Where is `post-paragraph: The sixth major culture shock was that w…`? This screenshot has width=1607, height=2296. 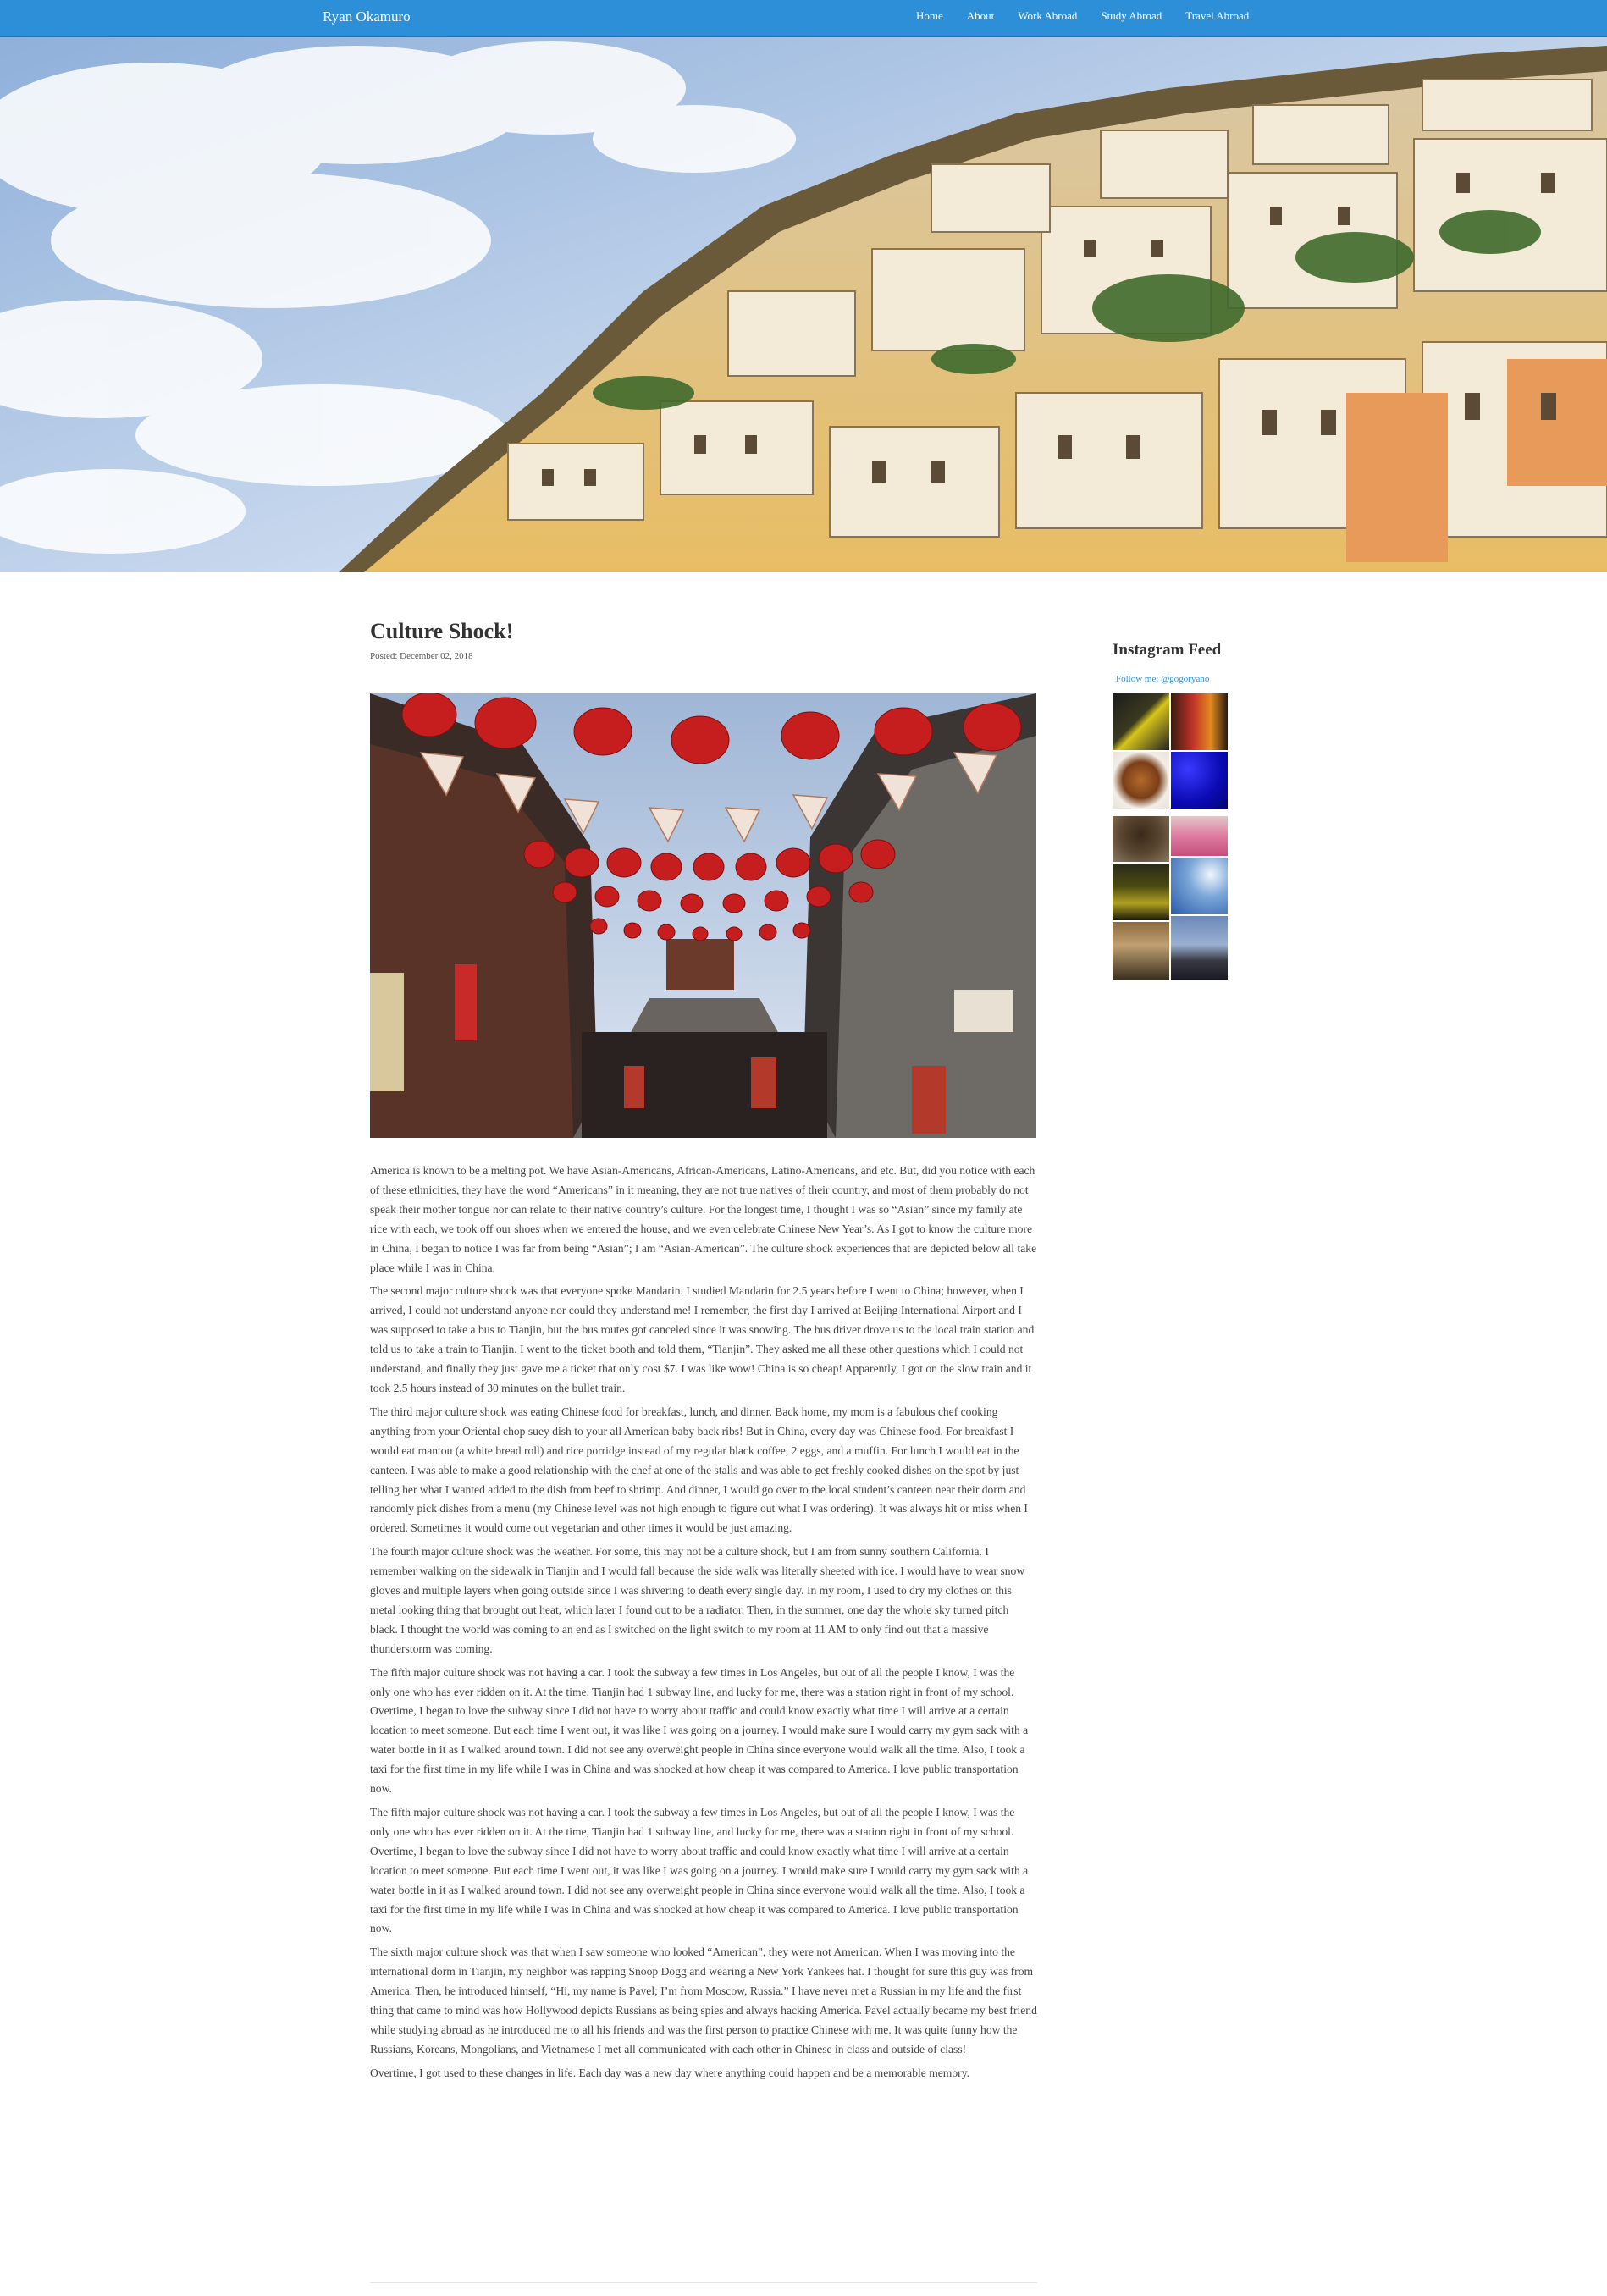 post-paragraph: The sixth major culture shock was that w… is located at coordinates (703, 2001).